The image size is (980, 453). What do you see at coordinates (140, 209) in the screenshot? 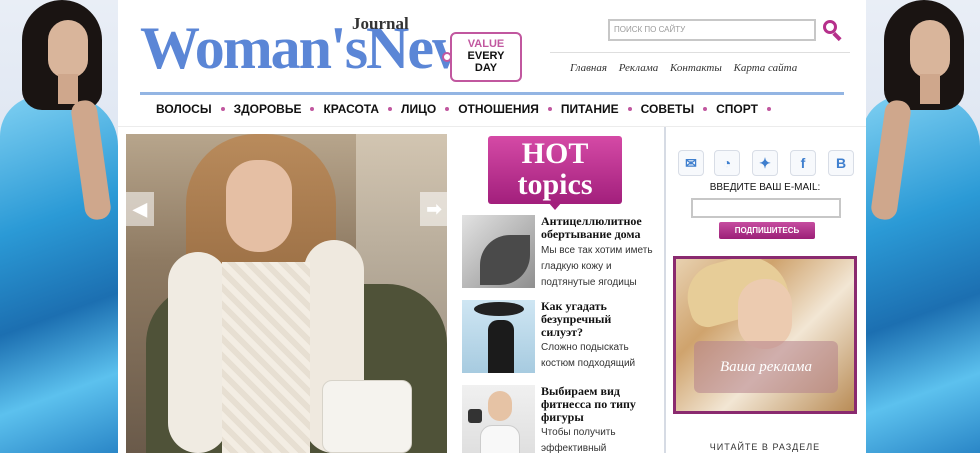
I see `slider-prev-icon: ◀` at bounding box center [140, 209].